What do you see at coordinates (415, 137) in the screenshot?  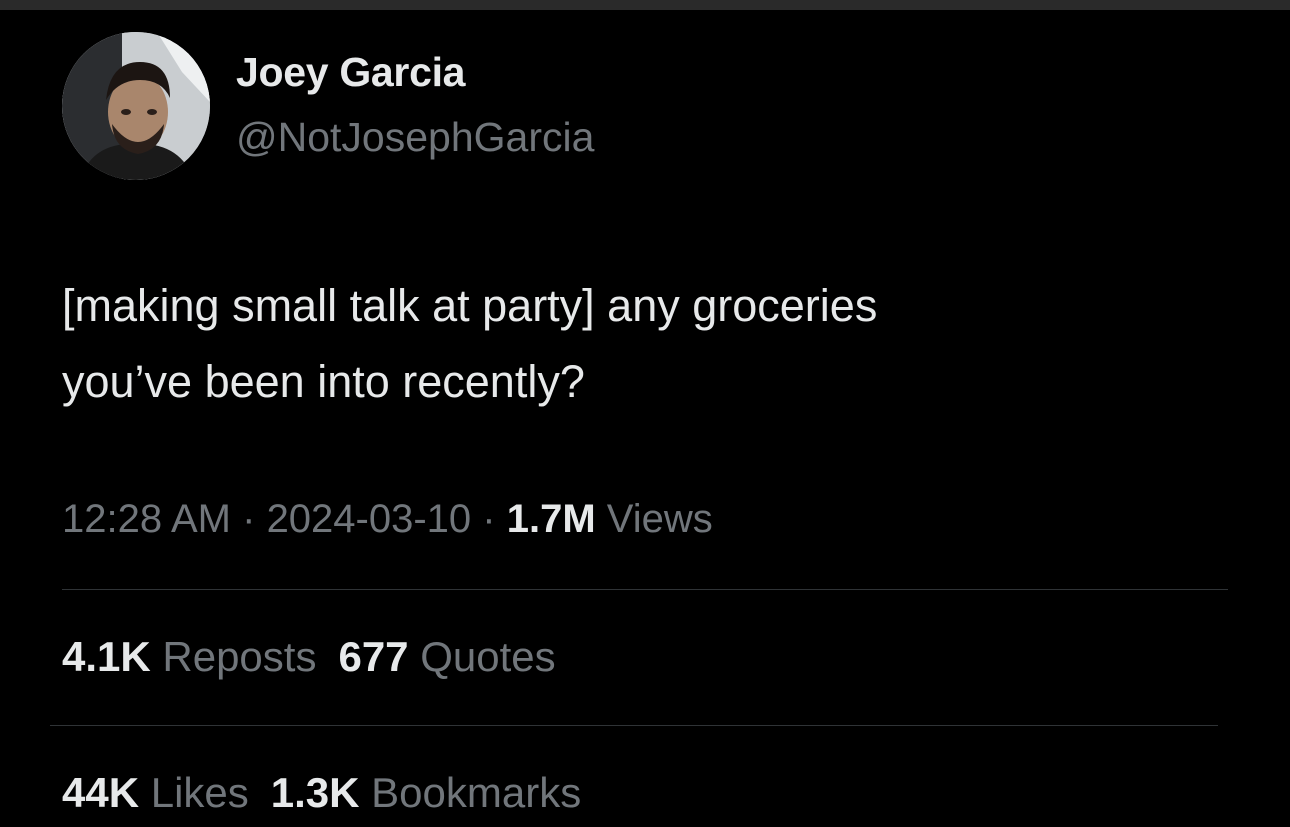 I see `author-handle: @NotJosephGarcia` at bounding box center [415, 137].